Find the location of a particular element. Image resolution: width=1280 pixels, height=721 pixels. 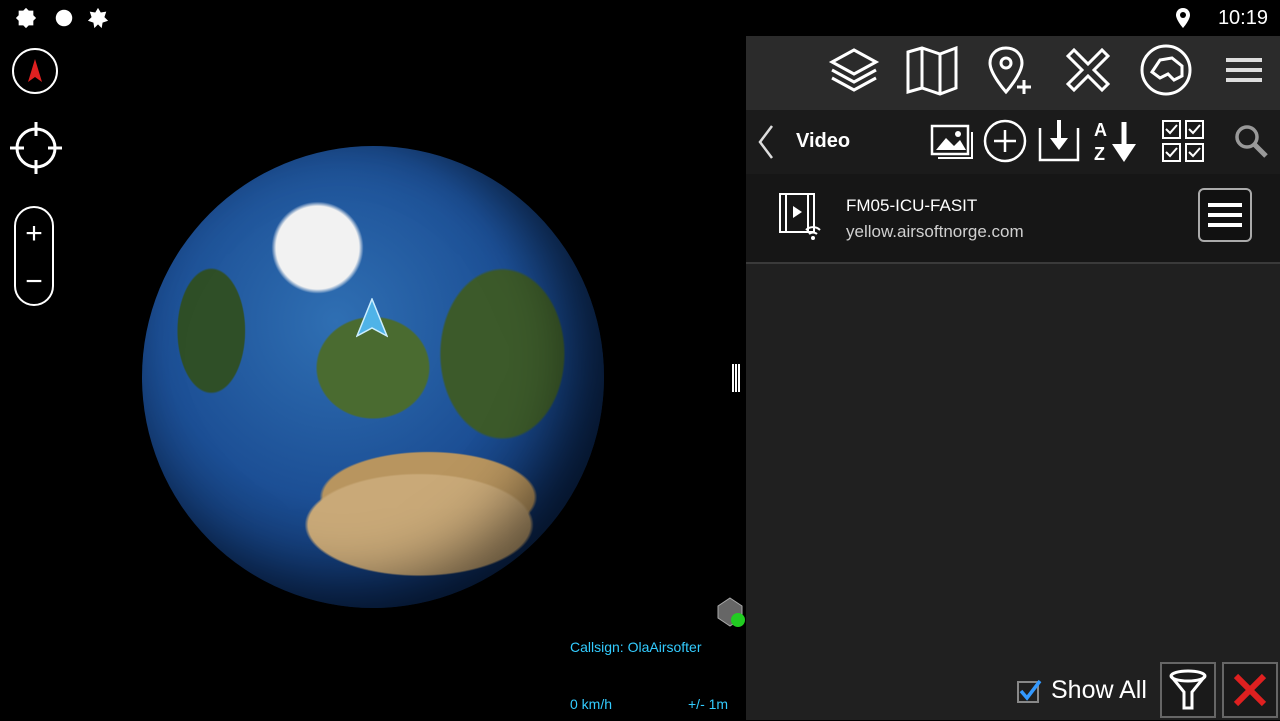

hamburger-menu-icon is located at coordinates (1244, 70).